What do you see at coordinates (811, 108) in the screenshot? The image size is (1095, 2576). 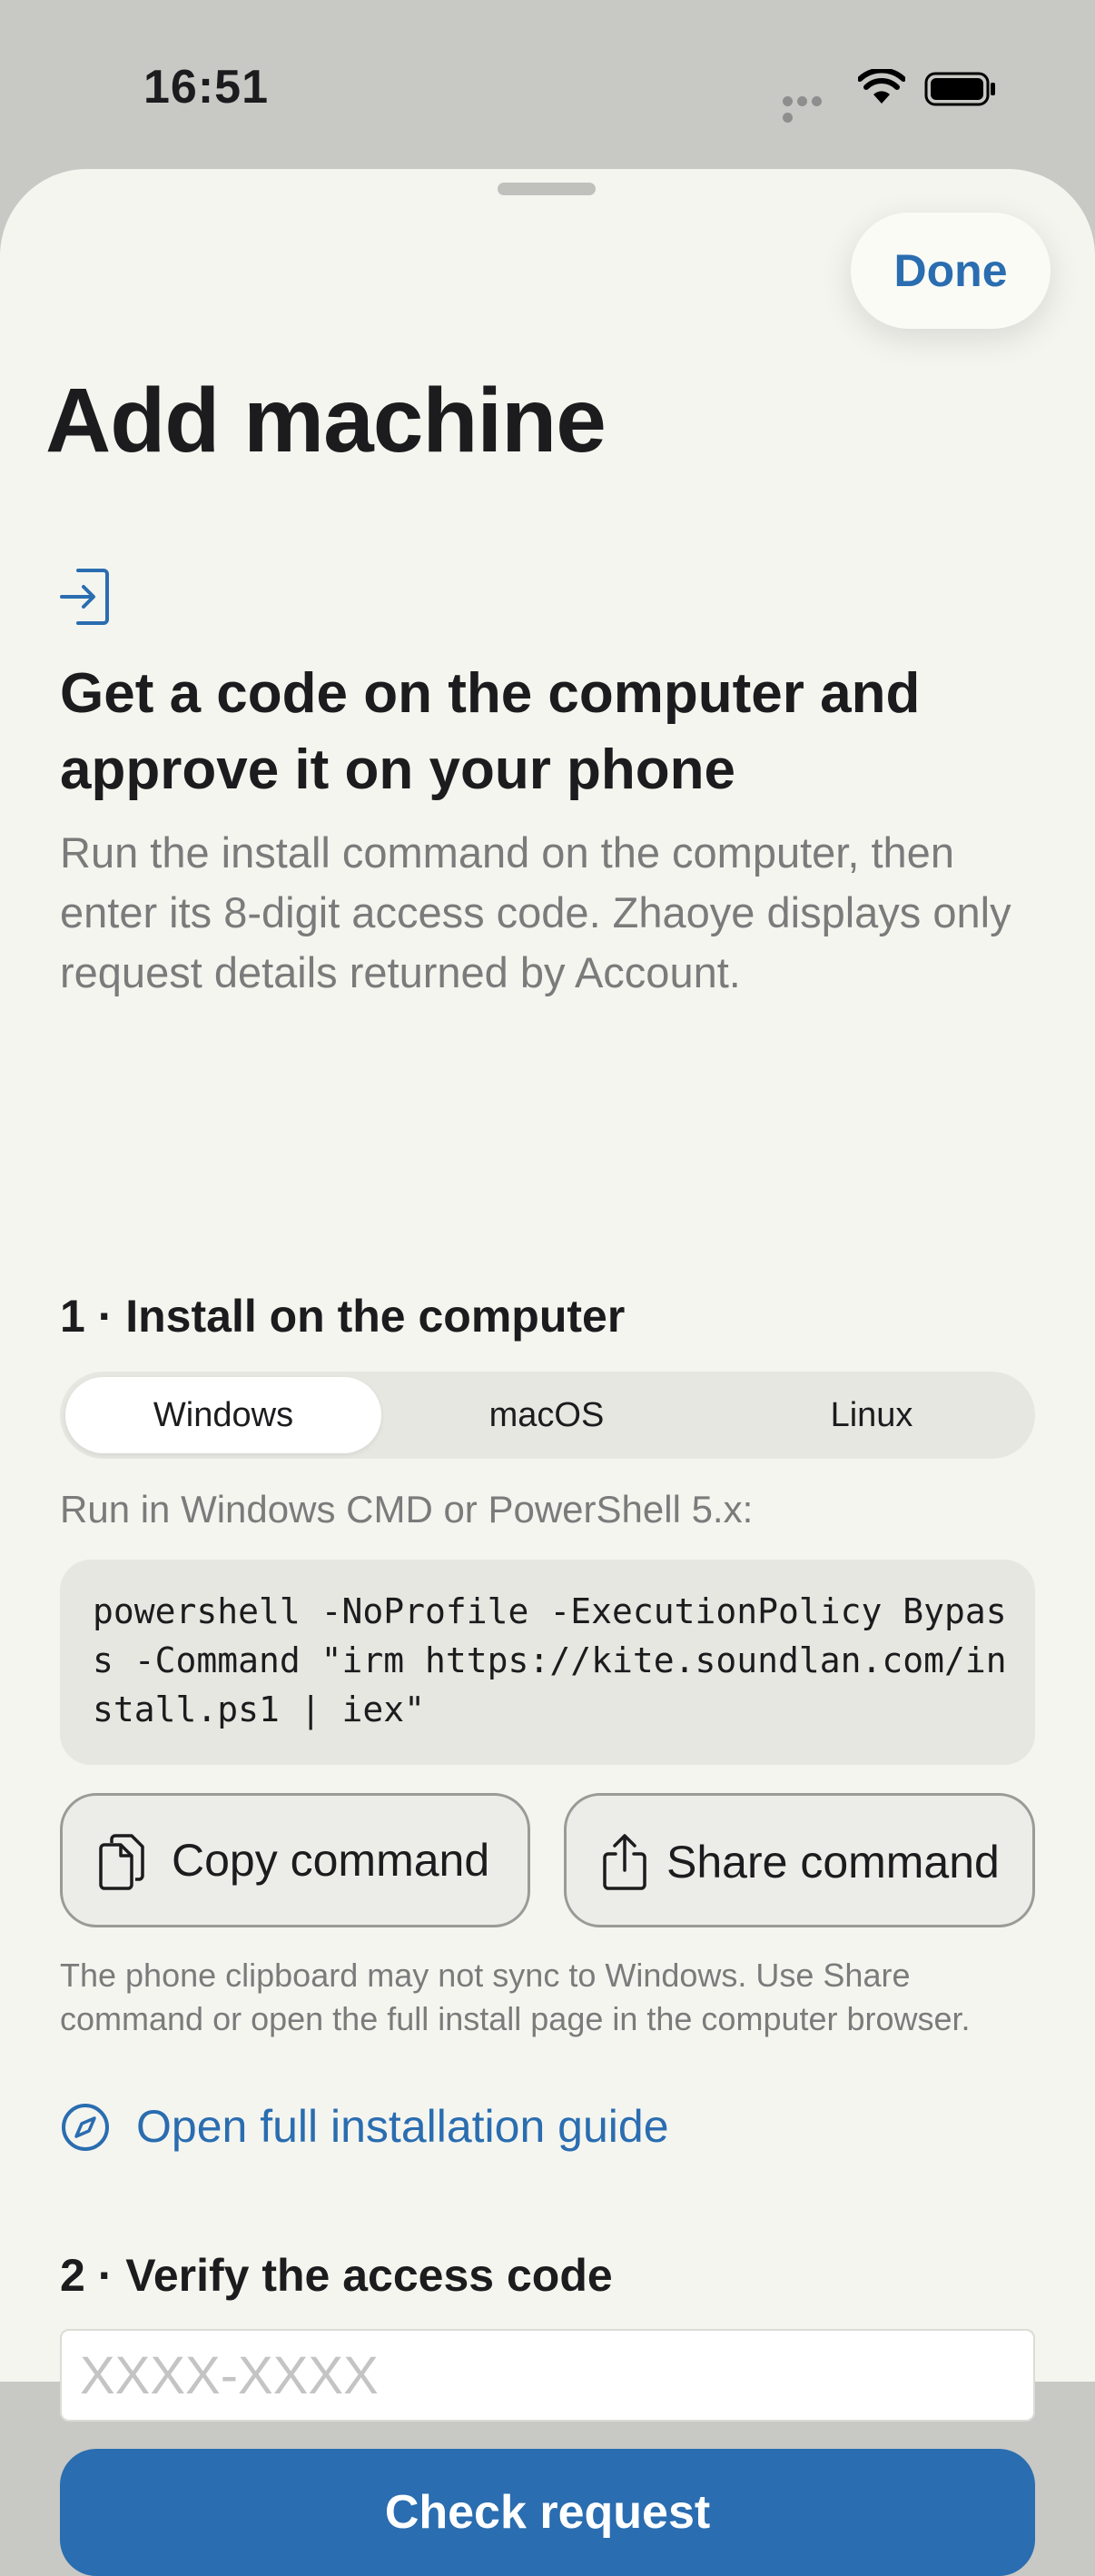 I see `cellular-signal-icon` at bounding box center [811, 108].